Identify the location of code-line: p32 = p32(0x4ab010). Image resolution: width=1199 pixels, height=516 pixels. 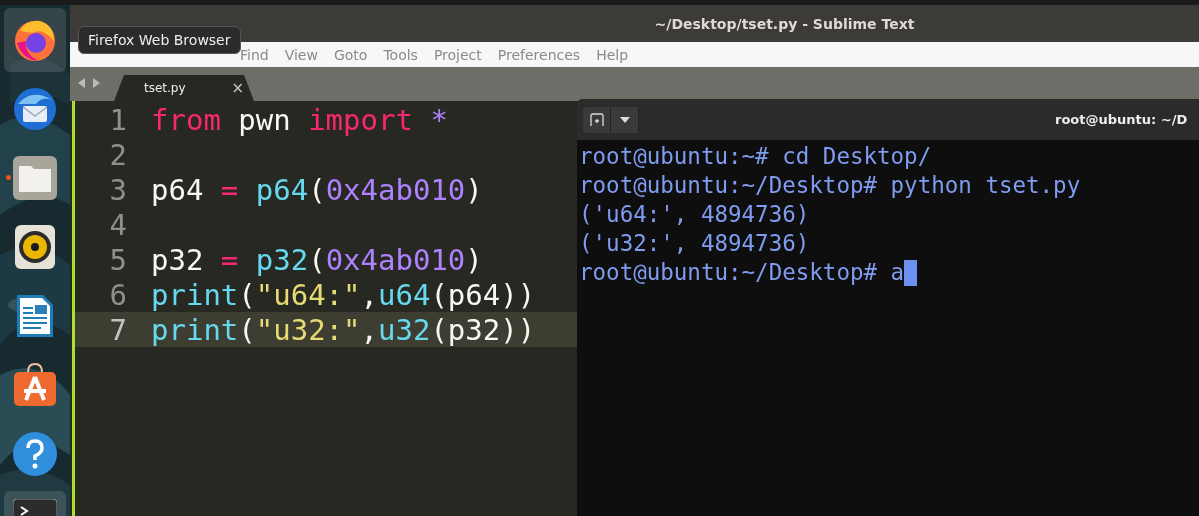
(317, 259).